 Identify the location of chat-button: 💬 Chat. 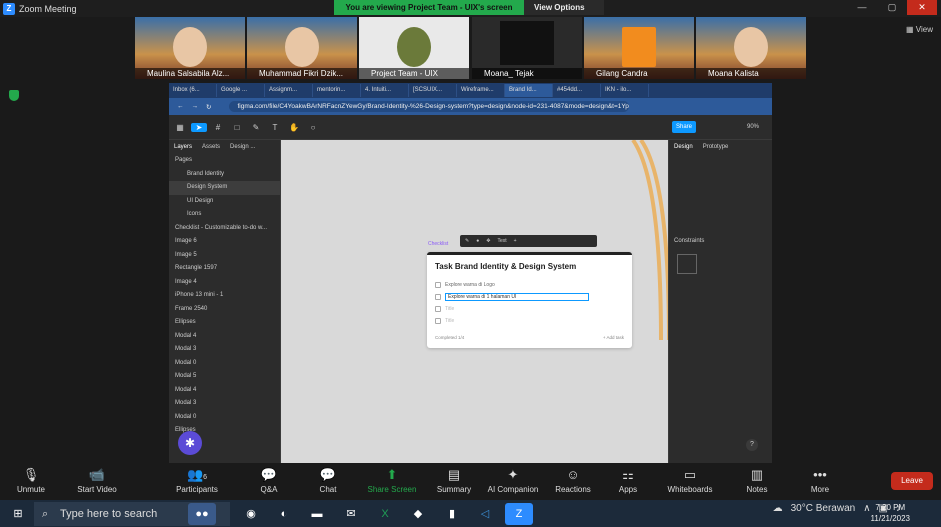
(328, 482).